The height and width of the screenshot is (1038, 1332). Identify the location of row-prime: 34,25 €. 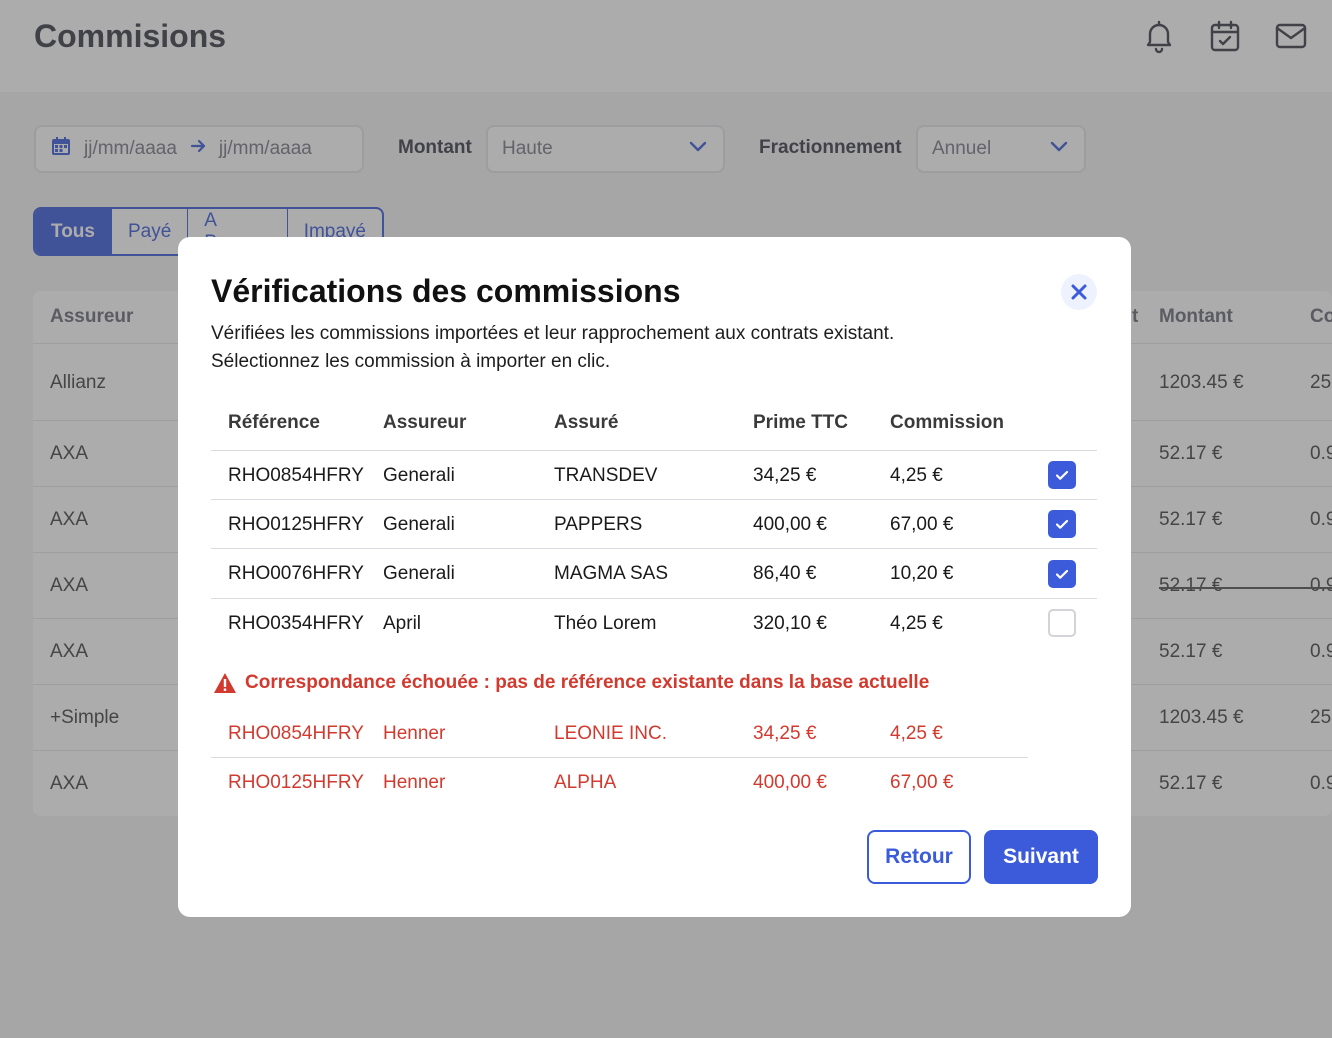
(785, 475).